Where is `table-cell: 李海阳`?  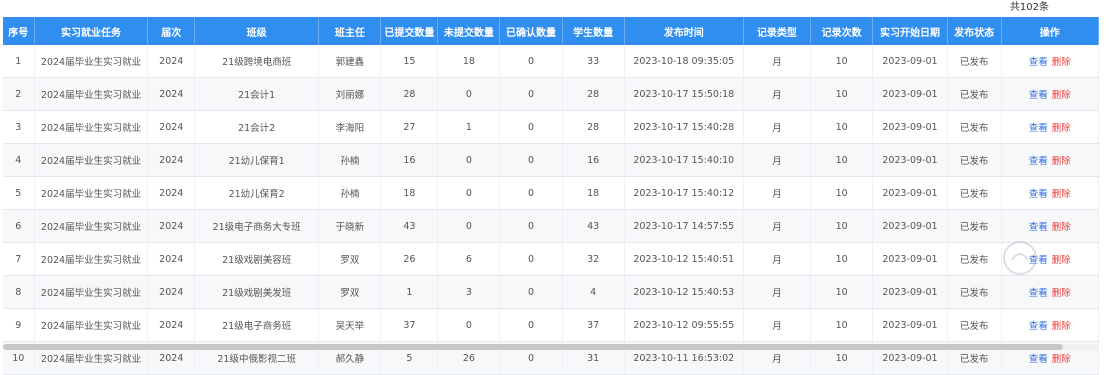
table-cell: 李海阳 is located at coordinates (350, 127).